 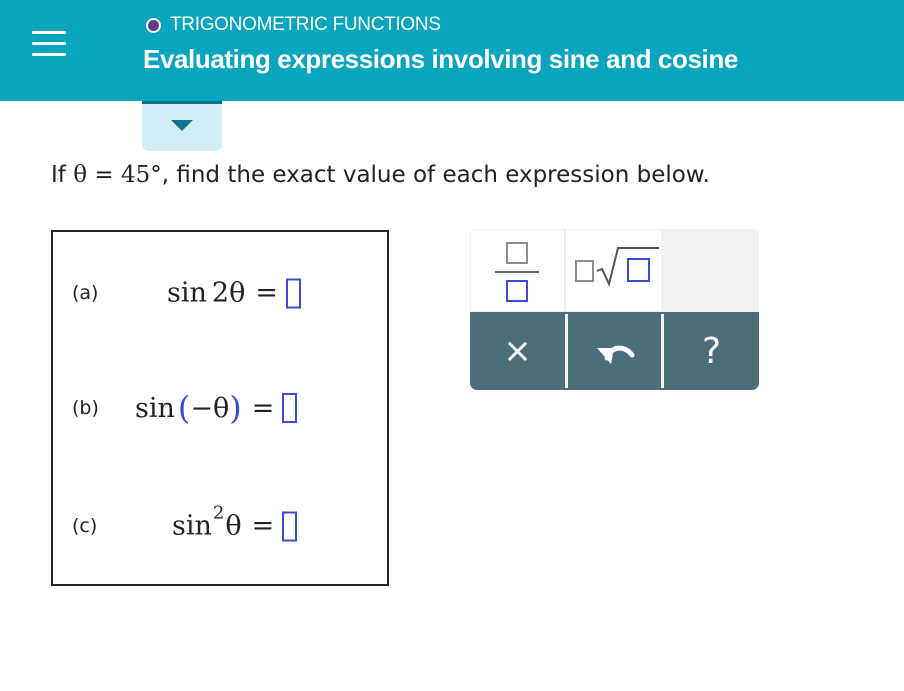 I want to click on part-a-row: (a) sin 2θ =, so click(x=220, y=293).